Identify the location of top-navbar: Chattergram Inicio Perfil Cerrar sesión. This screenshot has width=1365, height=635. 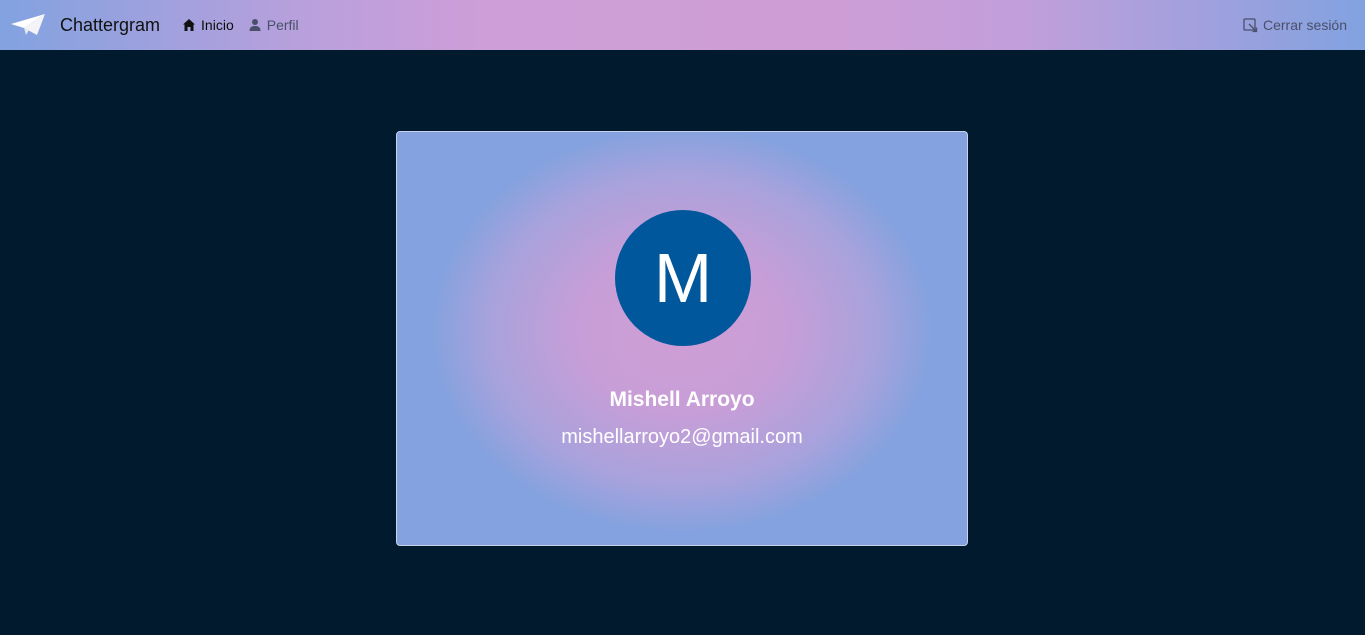
(682, 25).